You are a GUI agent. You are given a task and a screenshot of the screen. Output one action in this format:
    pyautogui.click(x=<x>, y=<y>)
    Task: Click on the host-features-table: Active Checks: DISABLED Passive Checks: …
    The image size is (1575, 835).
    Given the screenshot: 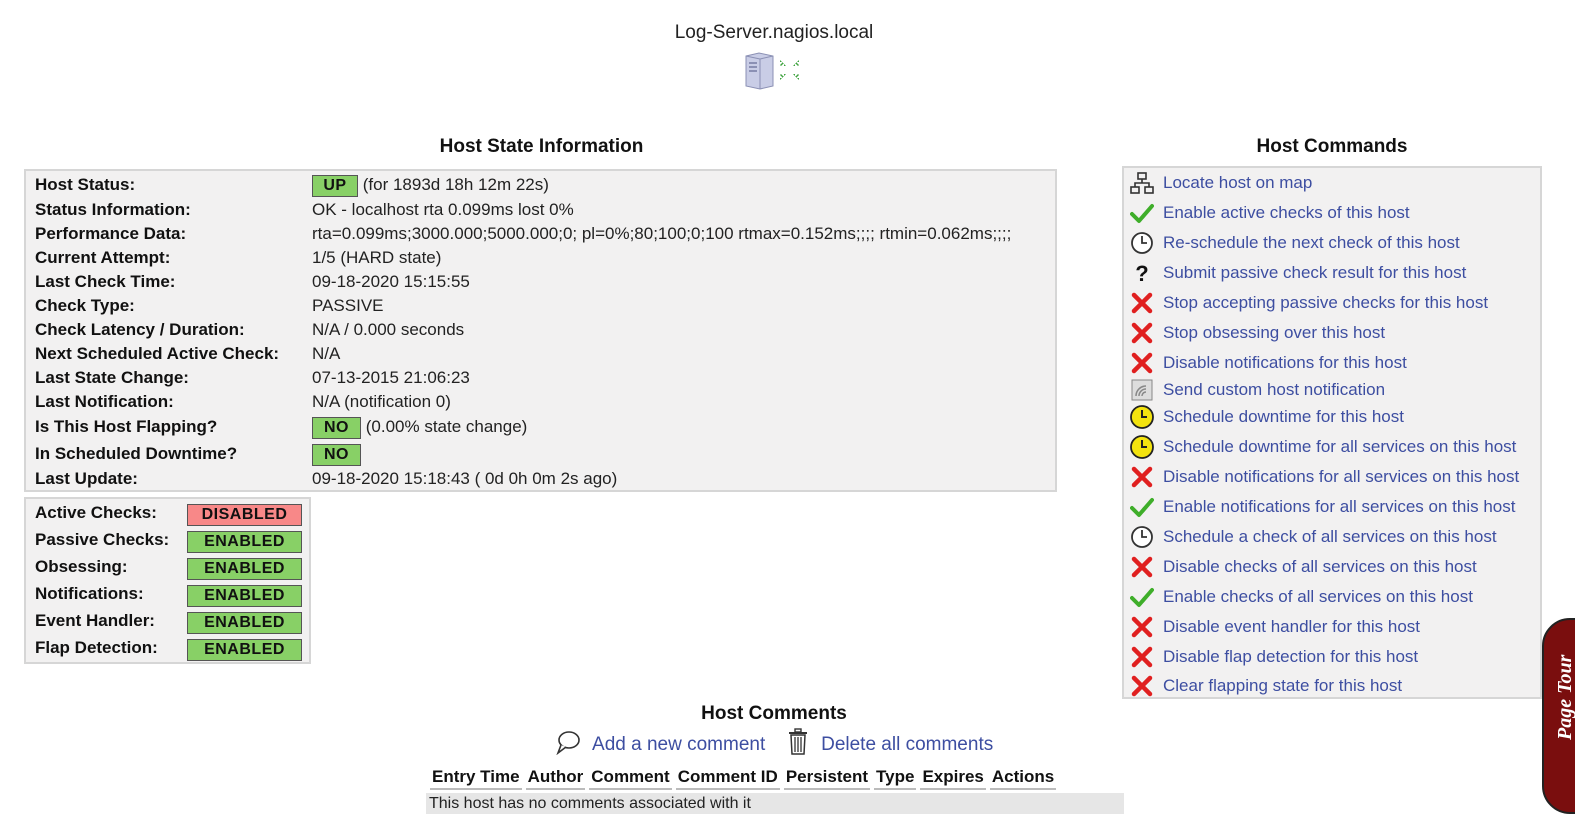 What is the action you would take?
    pyautogui.click(x=167, y=580)
    